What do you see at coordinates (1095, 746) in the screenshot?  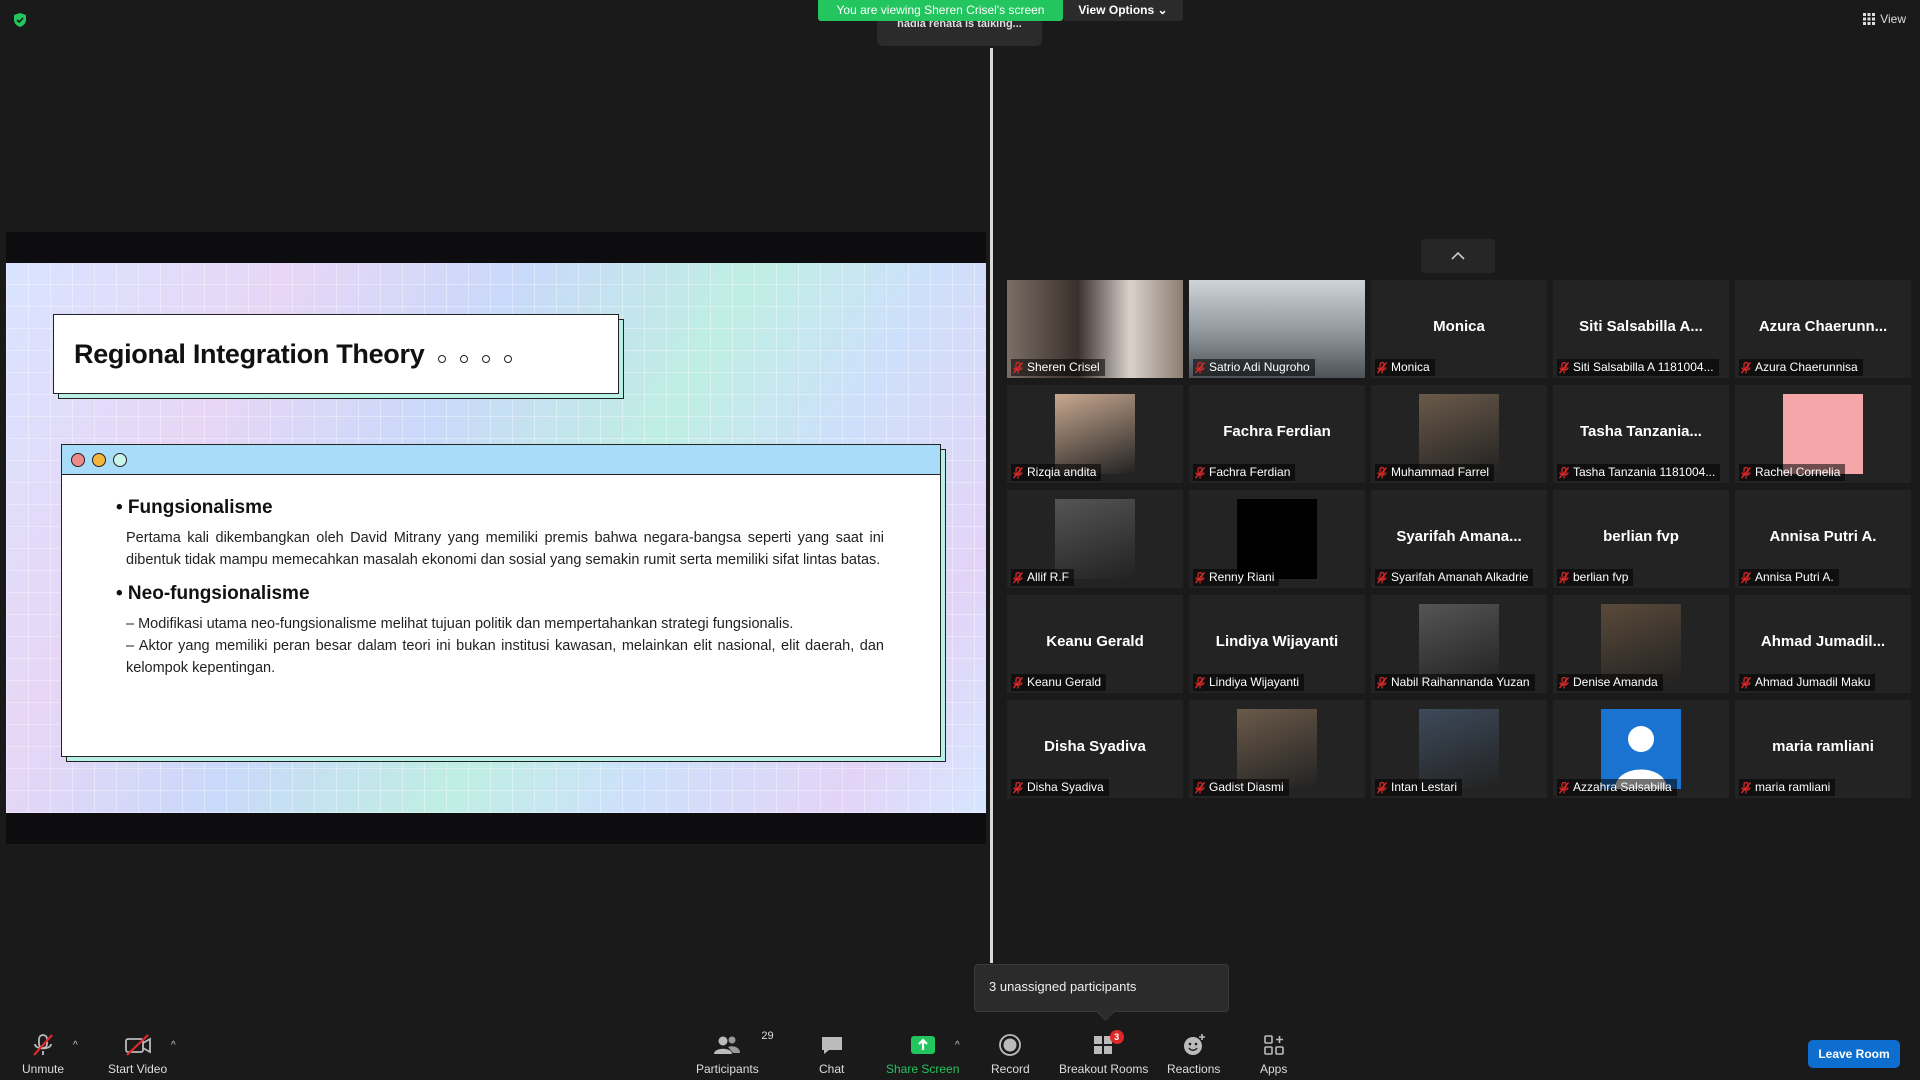 I see `participant-display-name: Disha Syadiva` at bounding box center [1095, 746].